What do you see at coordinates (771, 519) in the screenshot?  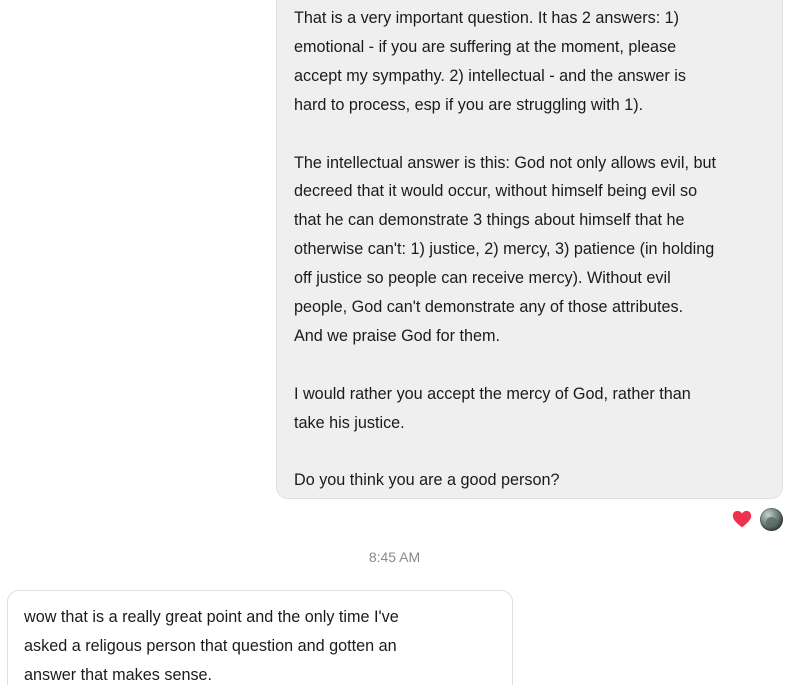 I see `avatar` at bounding box center [771, 519].